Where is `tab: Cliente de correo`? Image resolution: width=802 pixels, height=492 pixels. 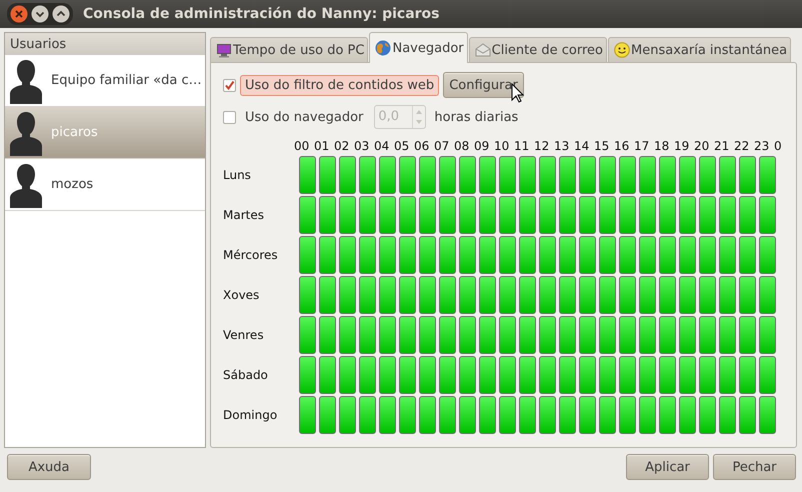
tab: Cliente de correo is located at coordinates (538, 49).